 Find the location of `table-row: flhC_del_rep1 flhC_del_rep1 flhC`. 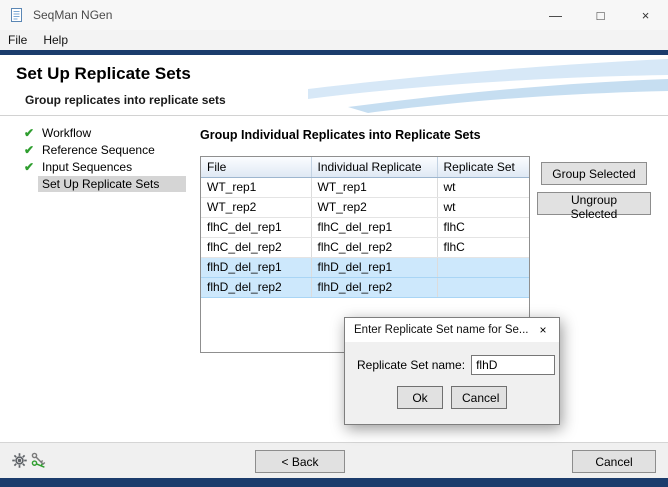

table-row: flhC_del_rep1 flhC_del_rep1 flhC is located at coordinates (365, 227).